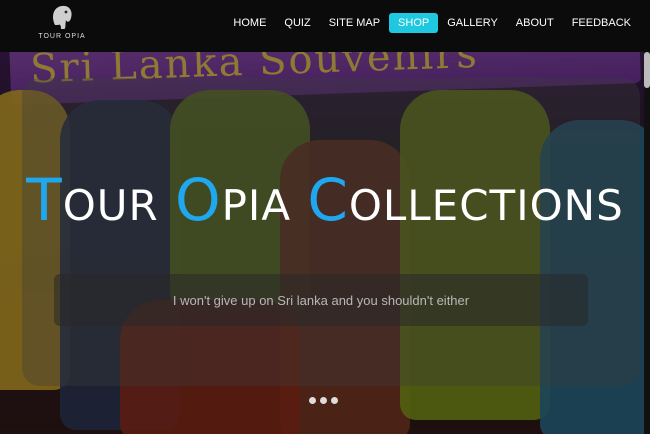  I want to click on title-initial: O, so click(198, 200).